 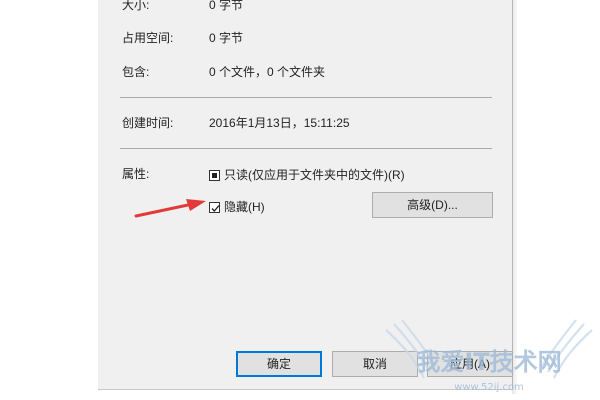 I want to click on checkmark-icon, so click(x=215, y=208).